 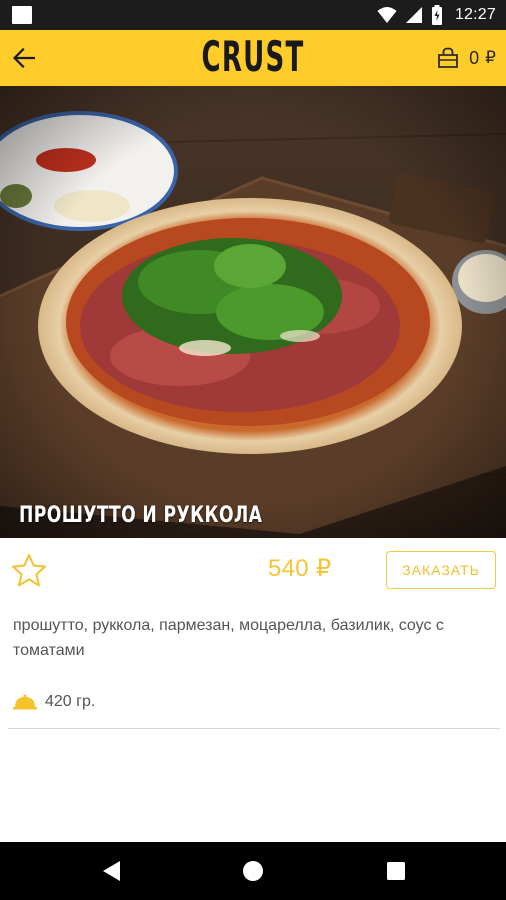 I want to click on battery-icon, so click(x=436, y=15).